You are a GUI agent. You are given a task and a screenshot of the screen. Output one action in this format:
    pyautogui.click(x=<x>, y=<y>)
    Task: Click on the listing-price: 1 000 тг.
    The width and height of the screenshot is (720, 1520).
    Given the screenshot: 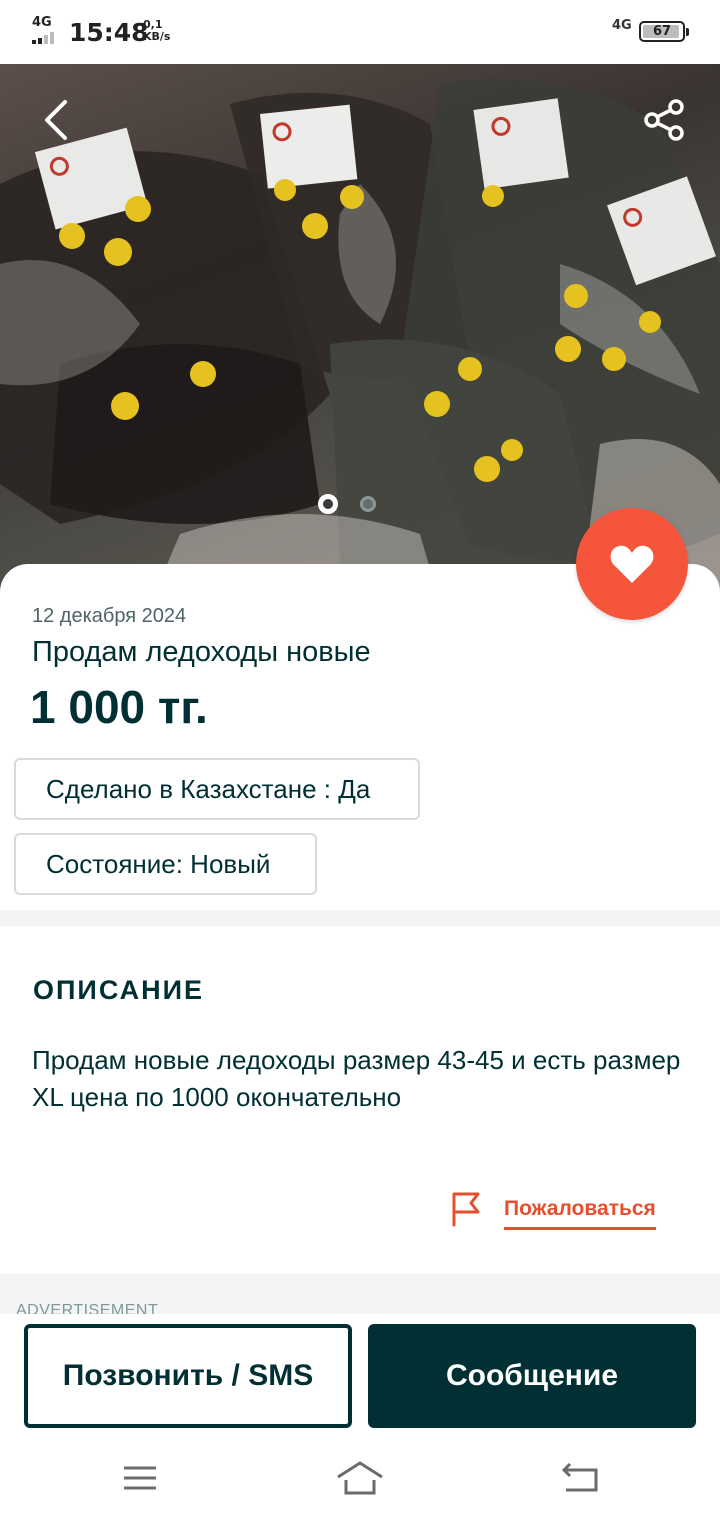 What is the action you would take?
    pyautogui.click(x=119, y=707)
    